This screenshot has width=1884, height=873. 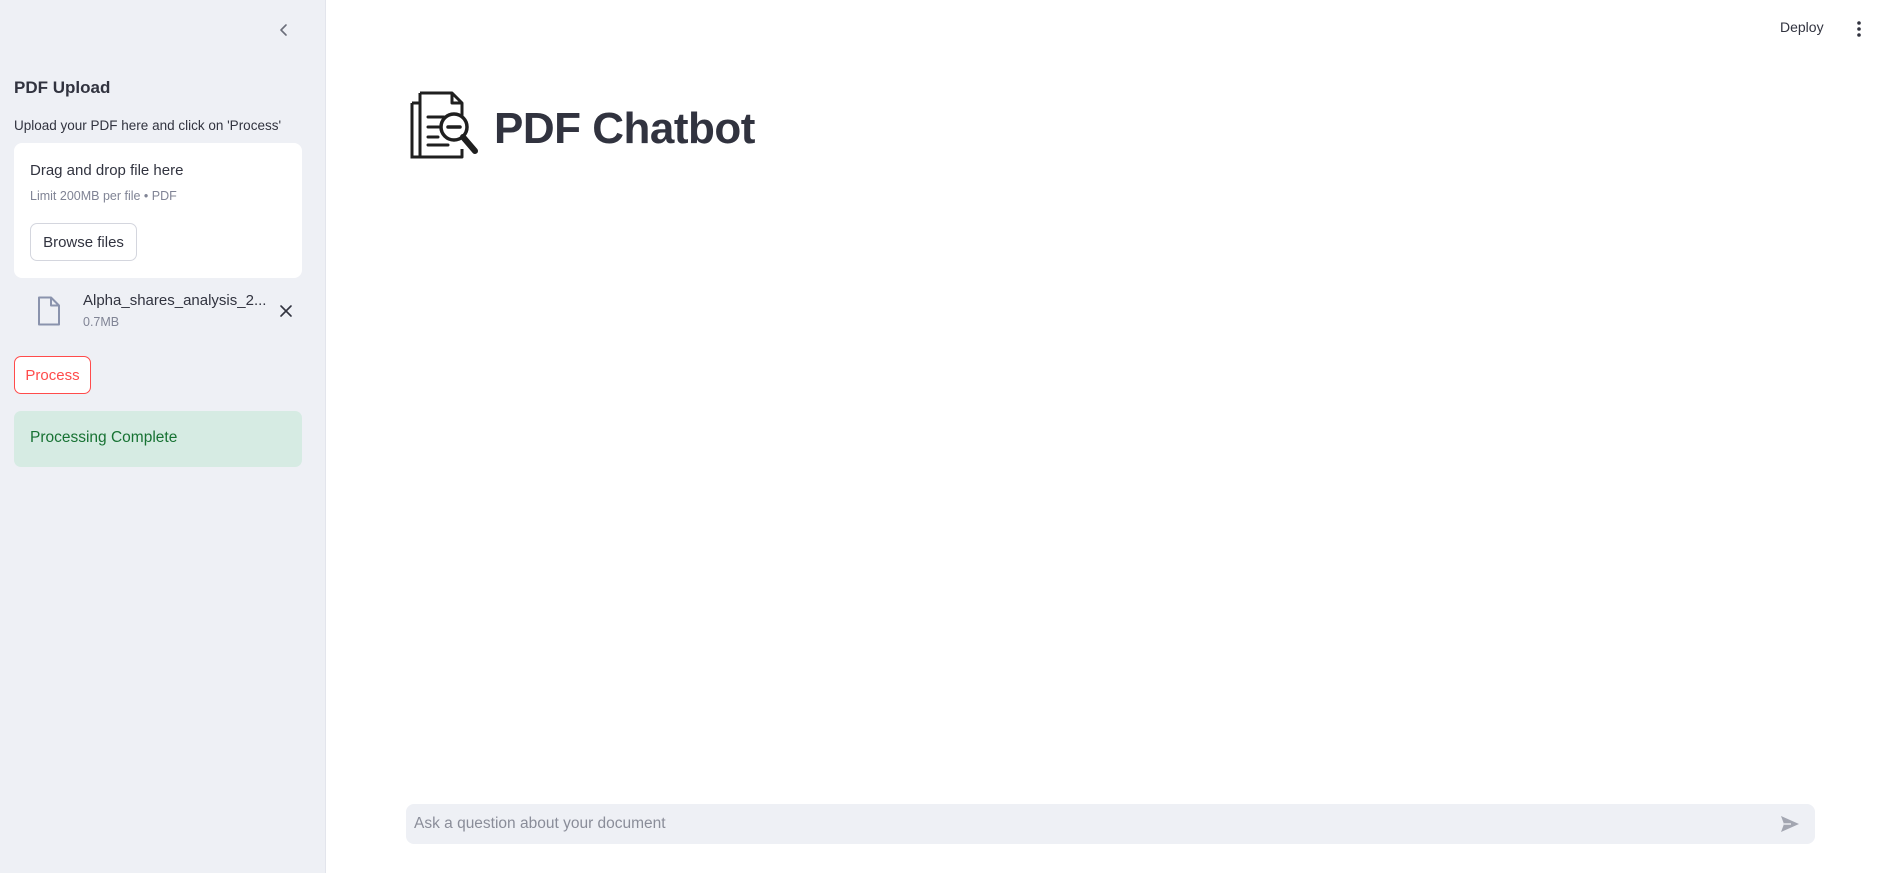 I want to click on chevron-left-icon, so click(x=283, y=30).